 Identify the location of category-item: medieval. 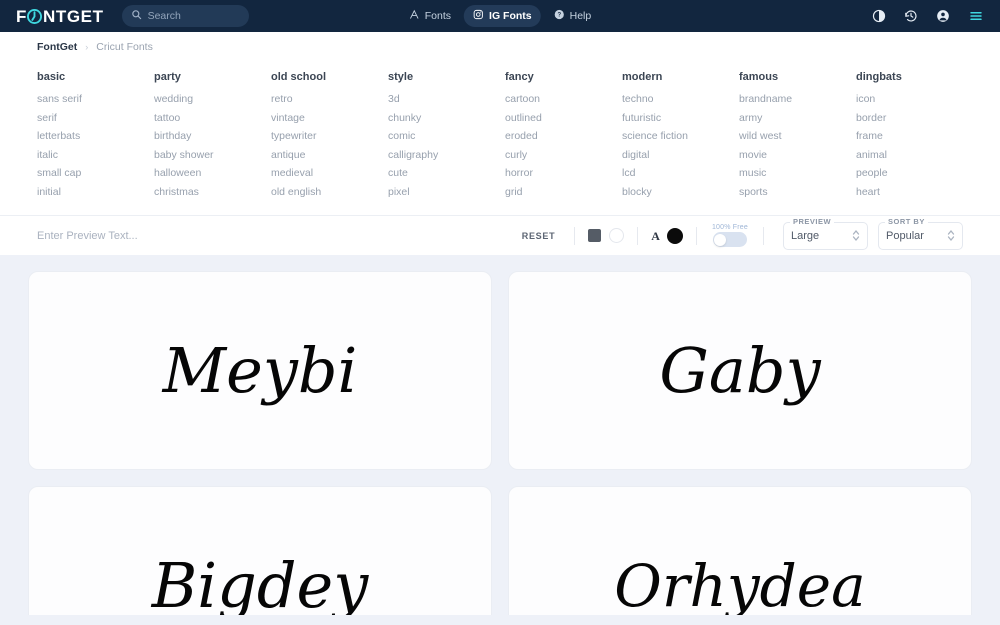
(329, 173).